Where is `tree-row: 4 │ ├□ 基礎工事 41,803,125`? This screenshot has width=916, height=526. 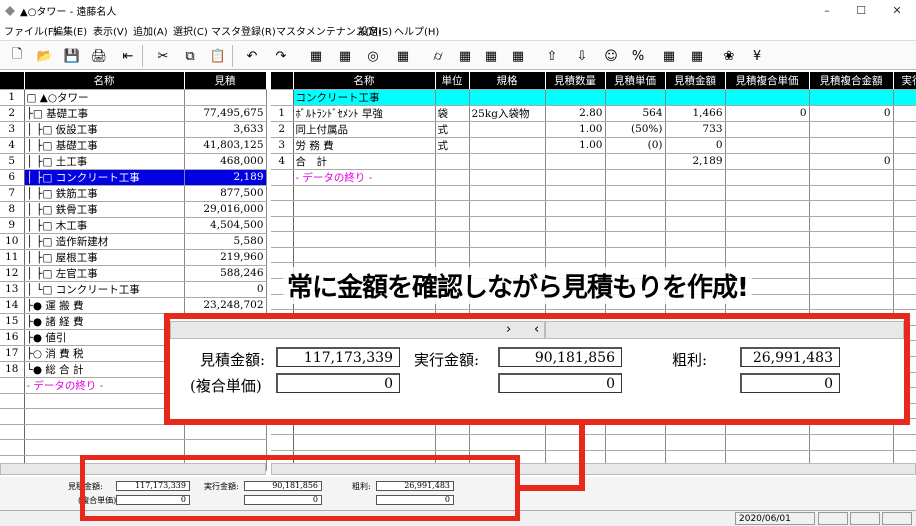 tree-row: 4 │ ├□ 基礎工事 41,803,125 is located at coordinates (133, 145).